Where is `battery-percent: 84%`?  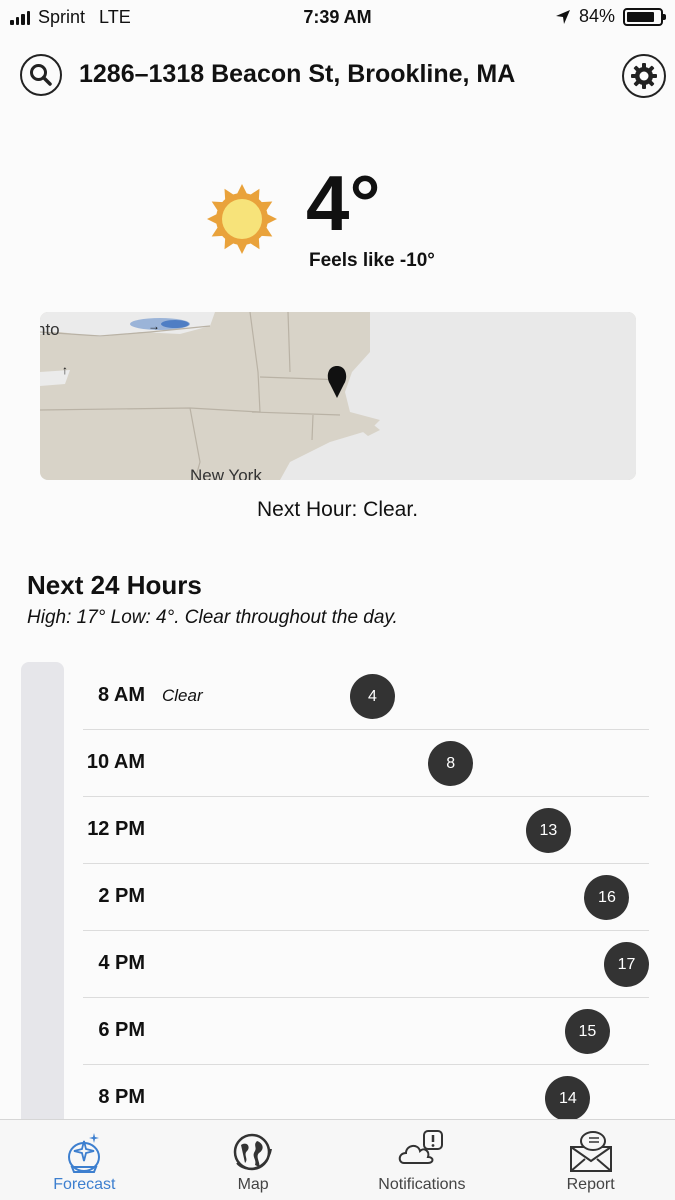 battery-percent: 84% is located at coordinates (596, 16).